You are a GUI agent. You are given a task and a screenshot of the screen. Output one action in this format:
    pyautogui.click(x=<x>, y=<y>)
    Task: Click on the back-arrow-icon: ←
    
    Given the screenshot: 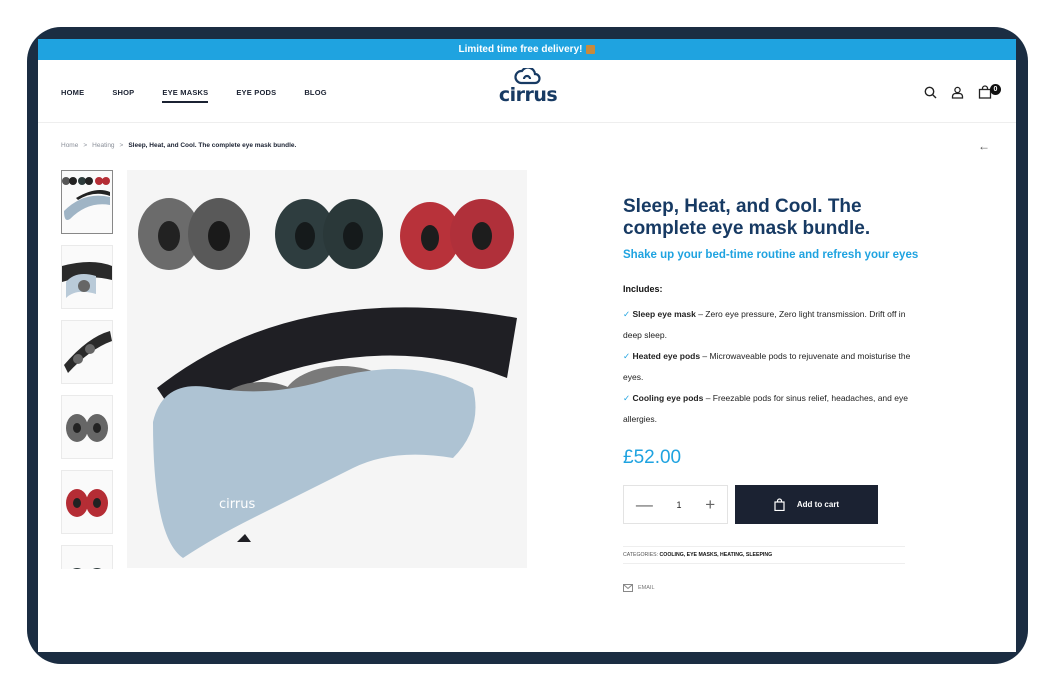 What is the action you would take?
    pyautogui.click(x=984, y=146)
    